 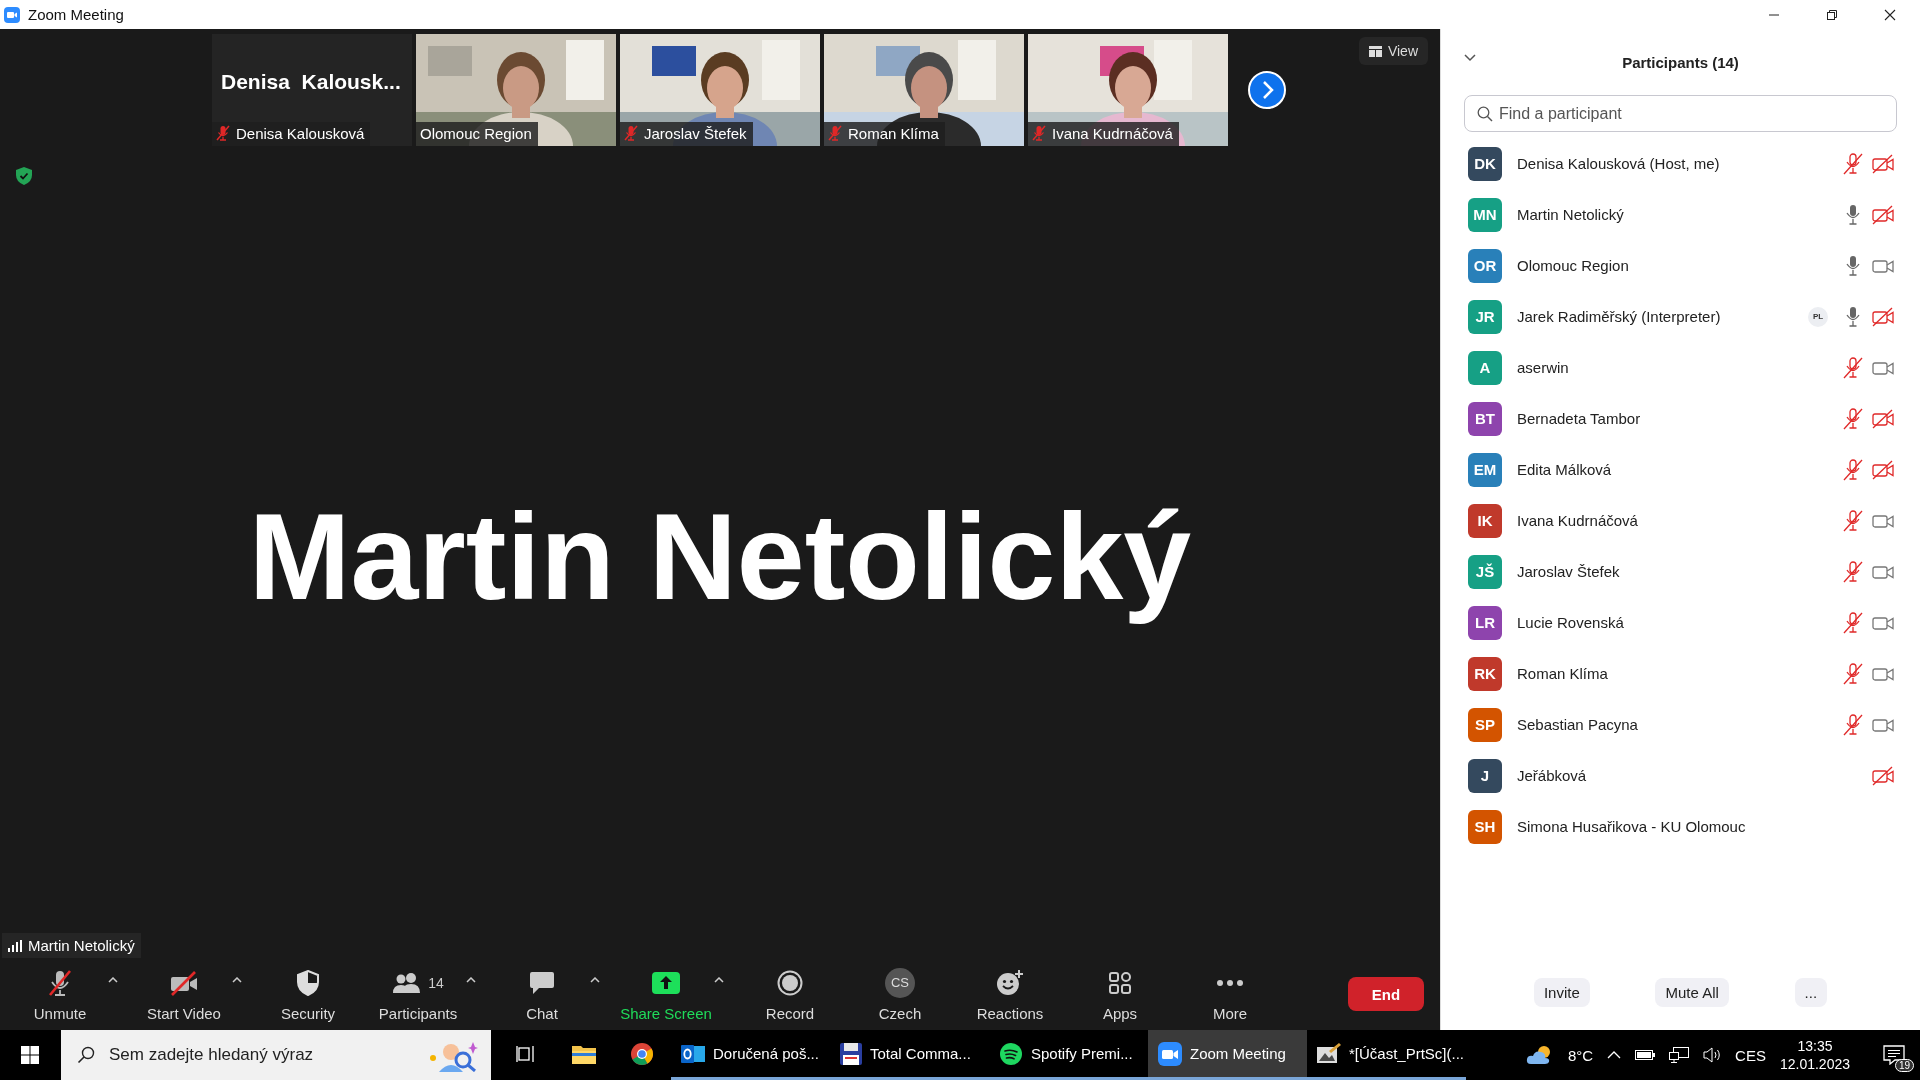 I want to click on participant-row: A aserwin, so click(x=1680, y=367).